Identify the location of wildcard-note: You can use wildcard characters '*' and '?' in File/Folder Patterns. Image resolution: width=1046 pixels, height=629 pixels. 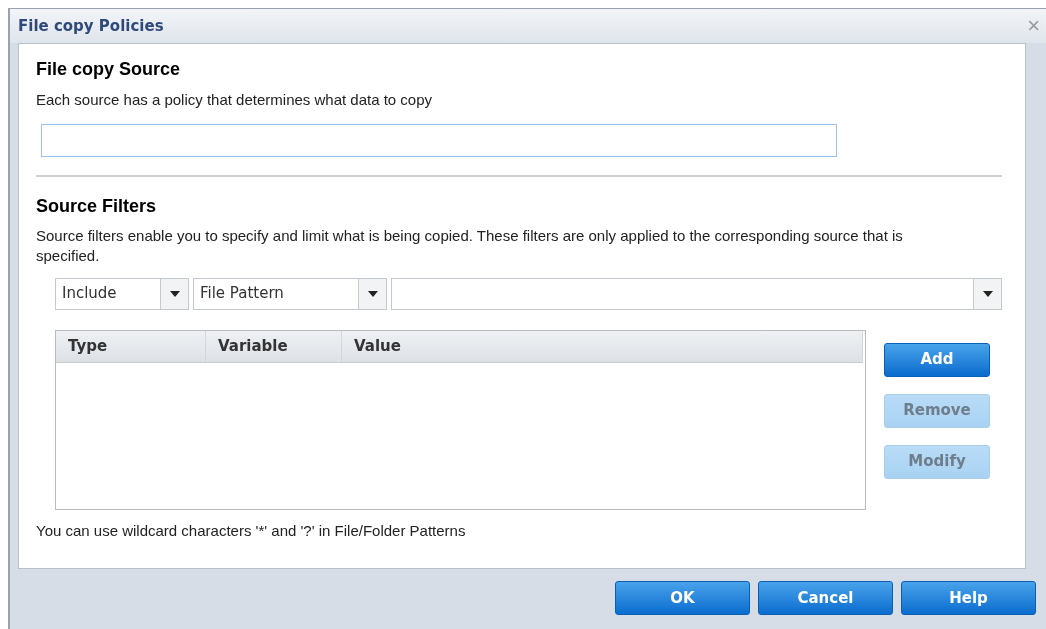
(251, 530).